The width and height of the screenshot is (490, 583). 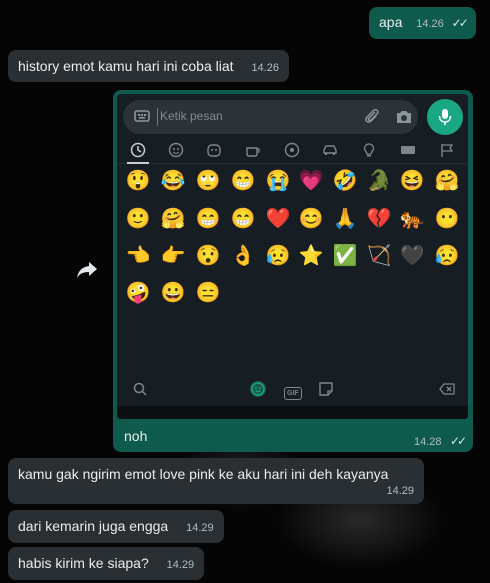 What do you see at coordinates (138, 293) in the screenshot?
I see `emoji-key: 🤪` at bounding box center [138, 293].